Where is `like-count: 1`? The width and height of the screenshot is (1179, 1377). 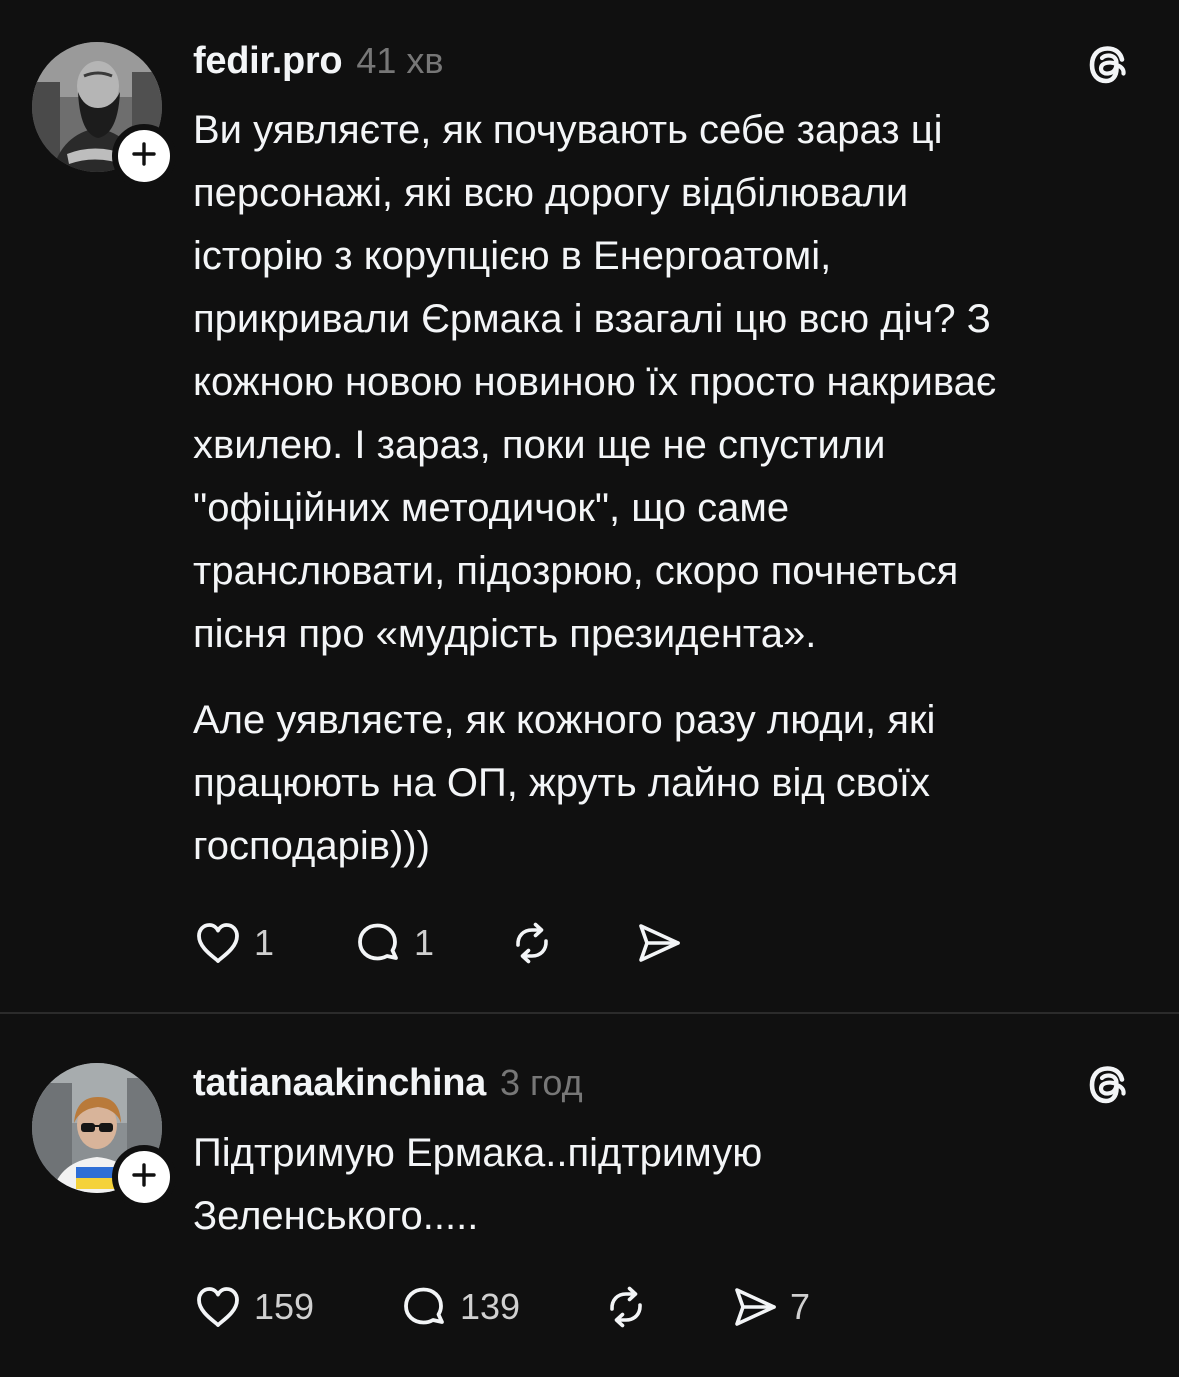 like-count: 1 is located at coordinates (264, 942).